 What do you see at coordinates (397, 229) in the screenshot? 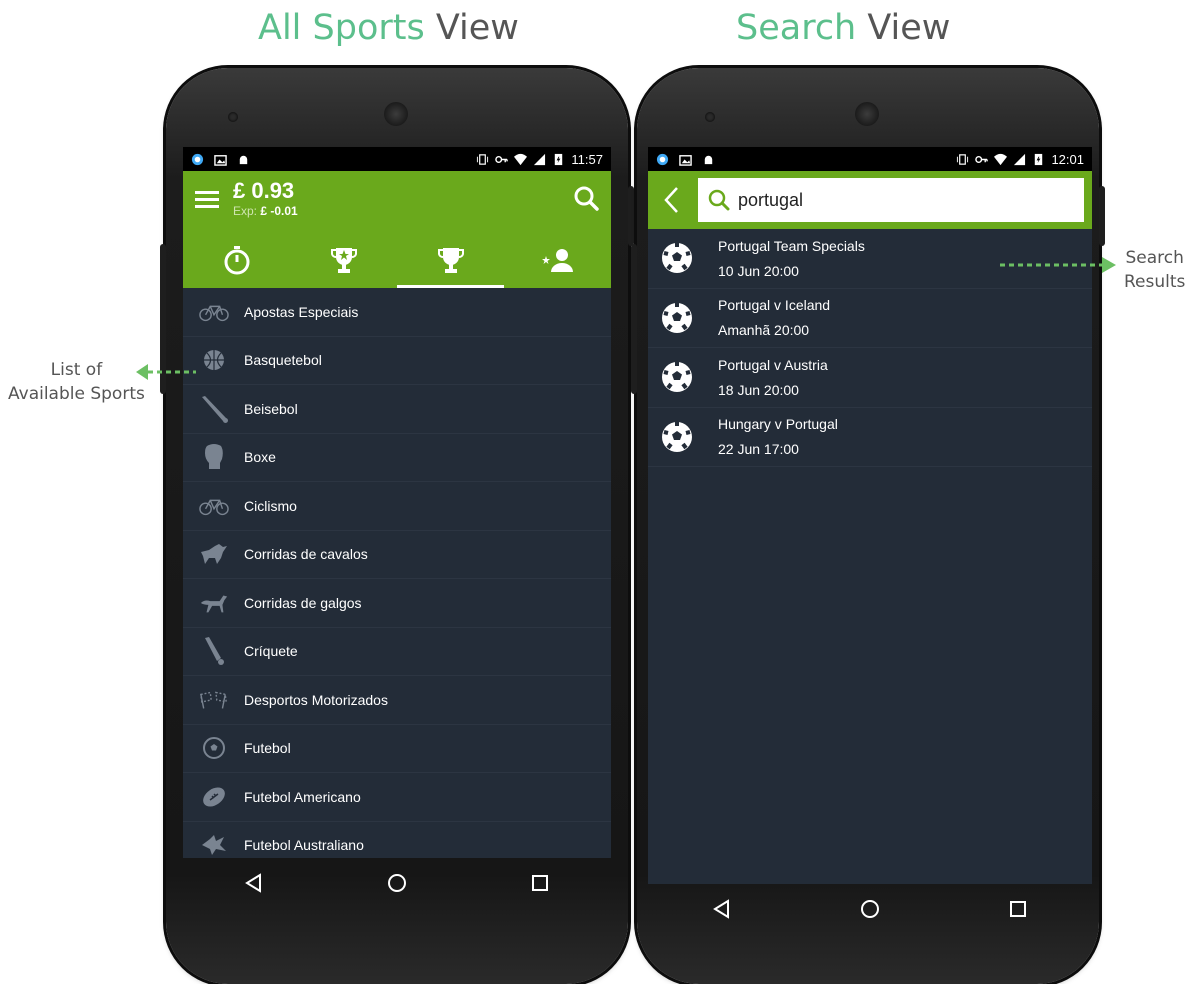
I see `app-bar: £ 0.93 Exp: £ -0.01` at bounding box center [397, 229].